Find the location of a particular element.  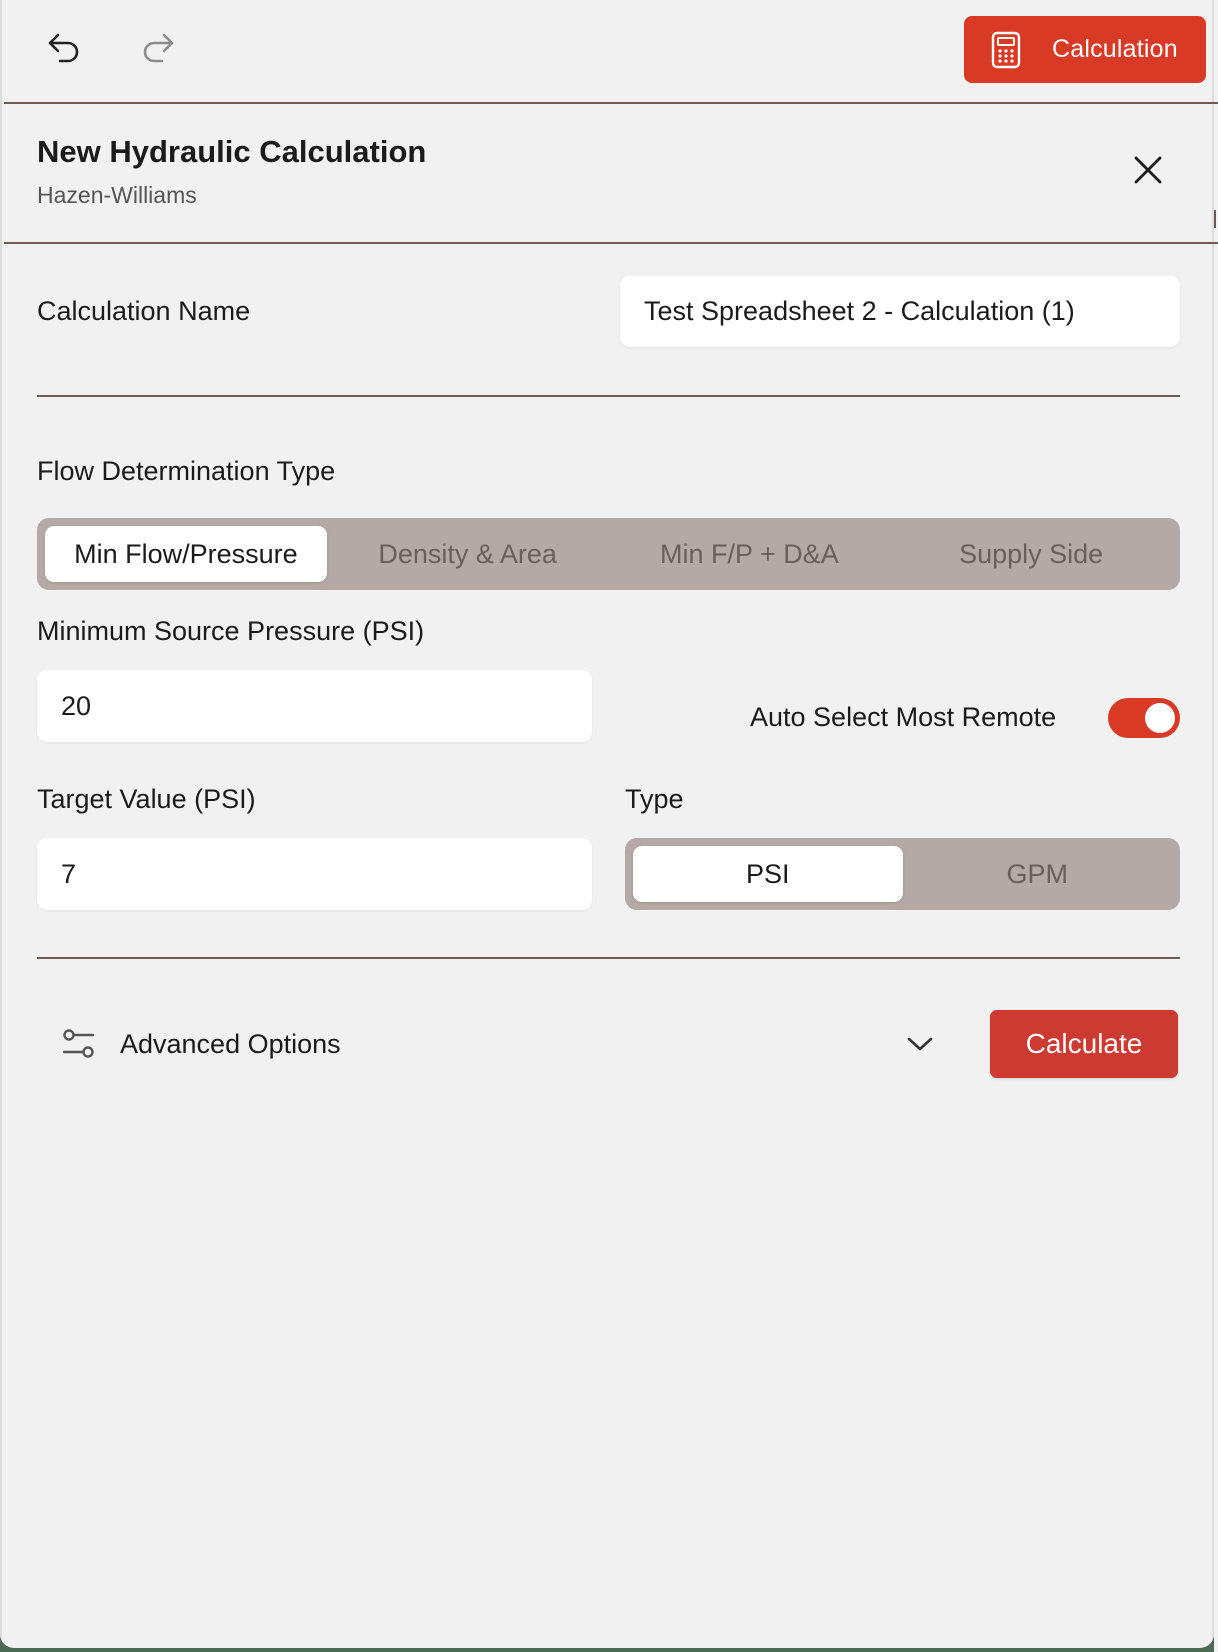

option-gpm: GPM is located at coordinates (1038, 874).